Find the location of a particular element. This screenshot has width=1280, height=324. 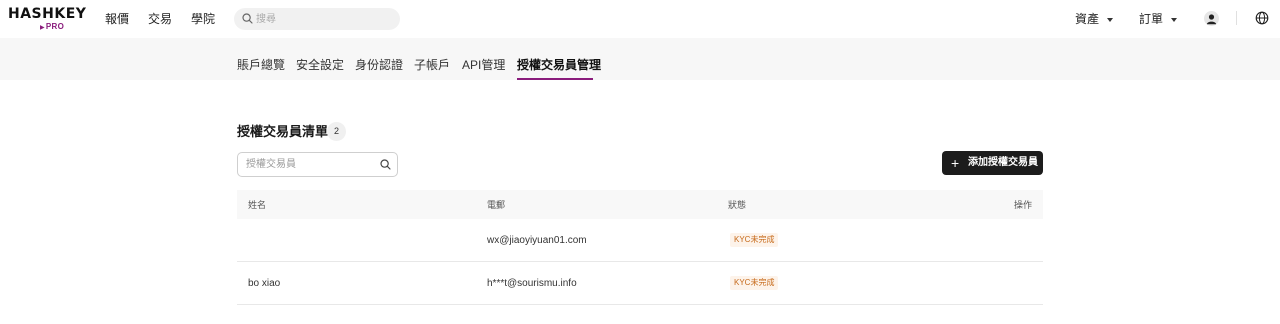

nav-quotes: 報價 is located at coordinates (117, 19).